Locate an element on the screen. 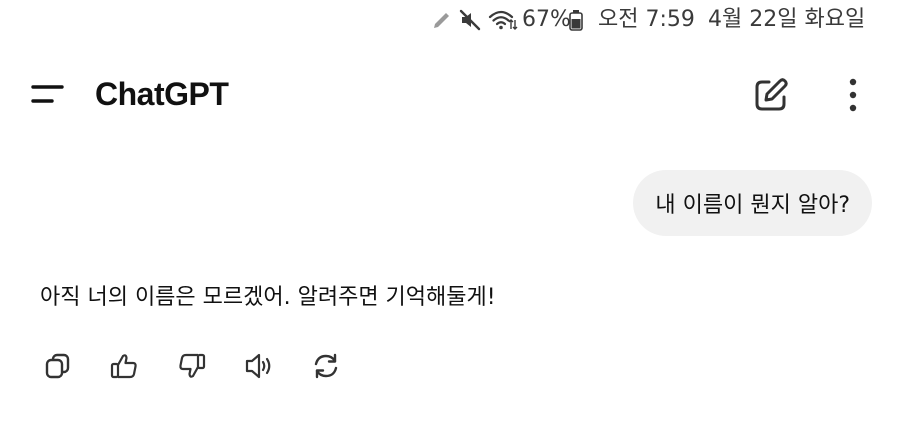 The width and height of the screenshot is (900, 430). battery-percent: 67% is located at coordinates (546, 19).